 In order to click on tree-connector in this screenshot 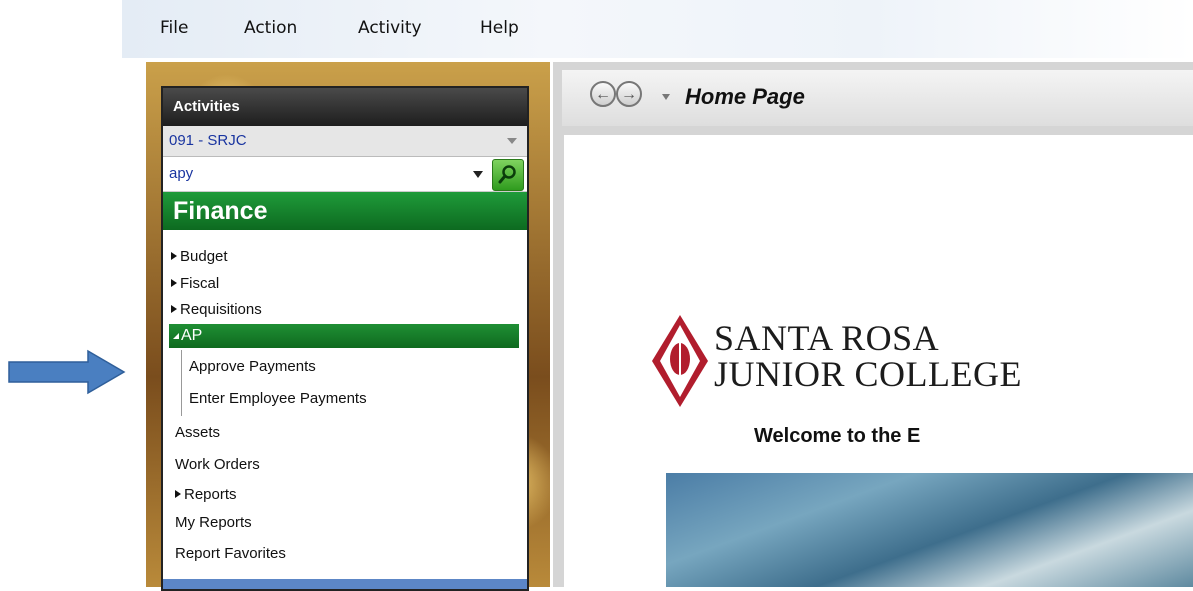, I will do `click(181, 383)`.